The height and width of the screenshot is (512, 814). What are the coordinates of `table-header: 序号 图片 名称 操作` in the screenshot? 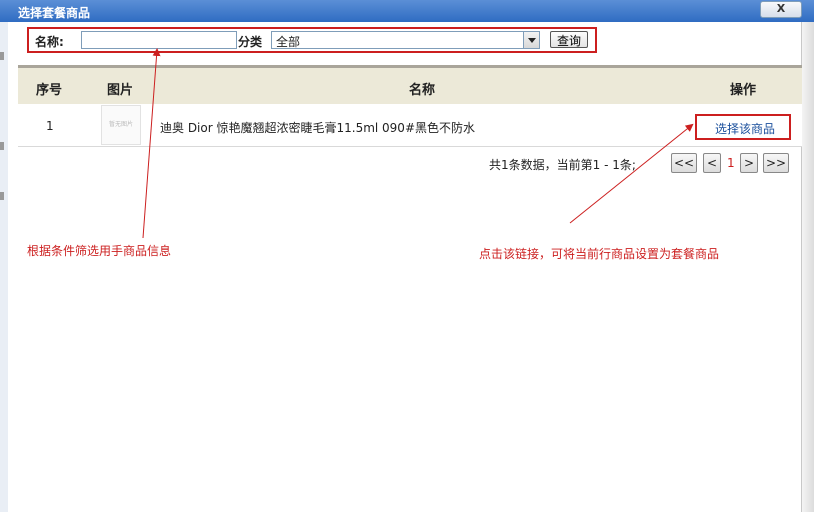 It's located at (410, 84).